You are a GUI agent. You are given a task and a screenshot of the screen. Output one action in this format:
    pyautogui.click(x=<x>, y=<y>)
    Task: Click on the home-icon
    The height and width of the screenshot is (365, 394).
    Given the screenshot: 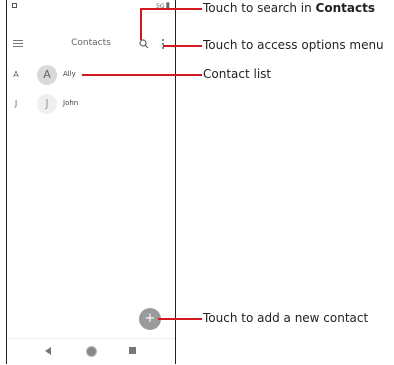 What is the action you would take?
    pyautogui.click(x=91, y=351)
    